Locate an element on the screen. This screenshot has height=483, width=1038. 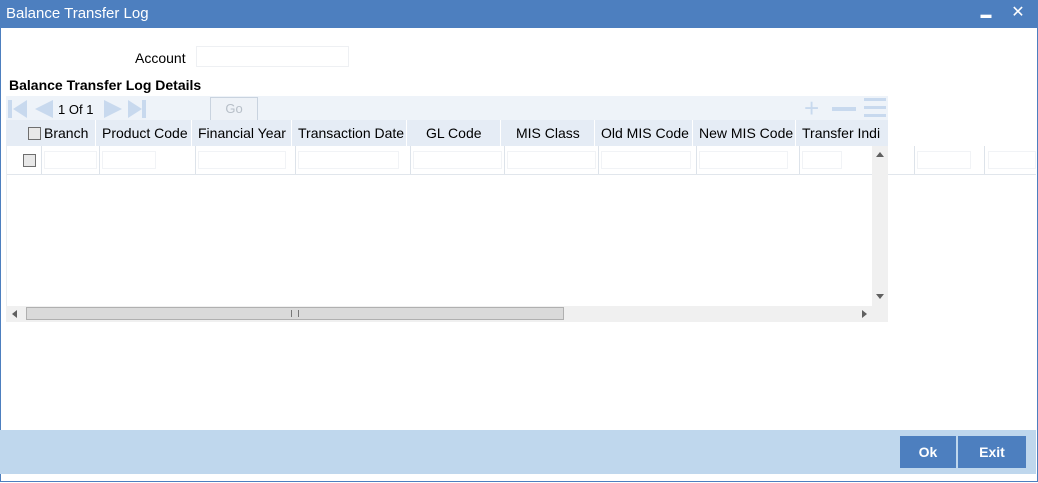
column-header-mis-class: MIS Class is located at coordinates (548, 133).